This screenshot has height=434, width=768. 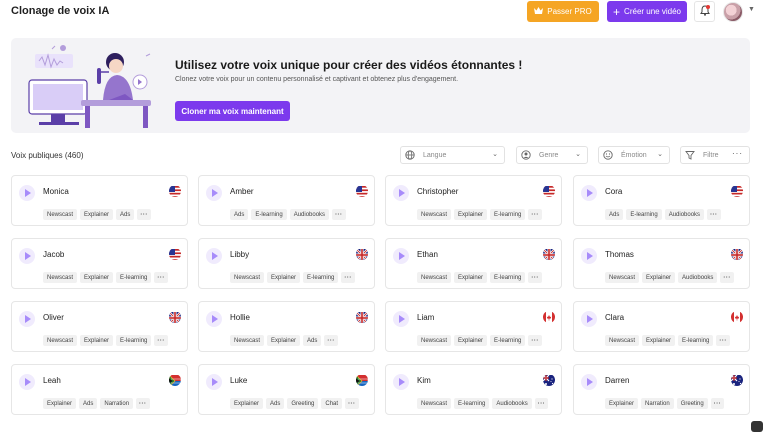 What do you see at coordinates (99, 263) in the screenshot?
I see `voice-card: Jacob Newscast Explainer E-learning ···` at bounding box center [99, 263].